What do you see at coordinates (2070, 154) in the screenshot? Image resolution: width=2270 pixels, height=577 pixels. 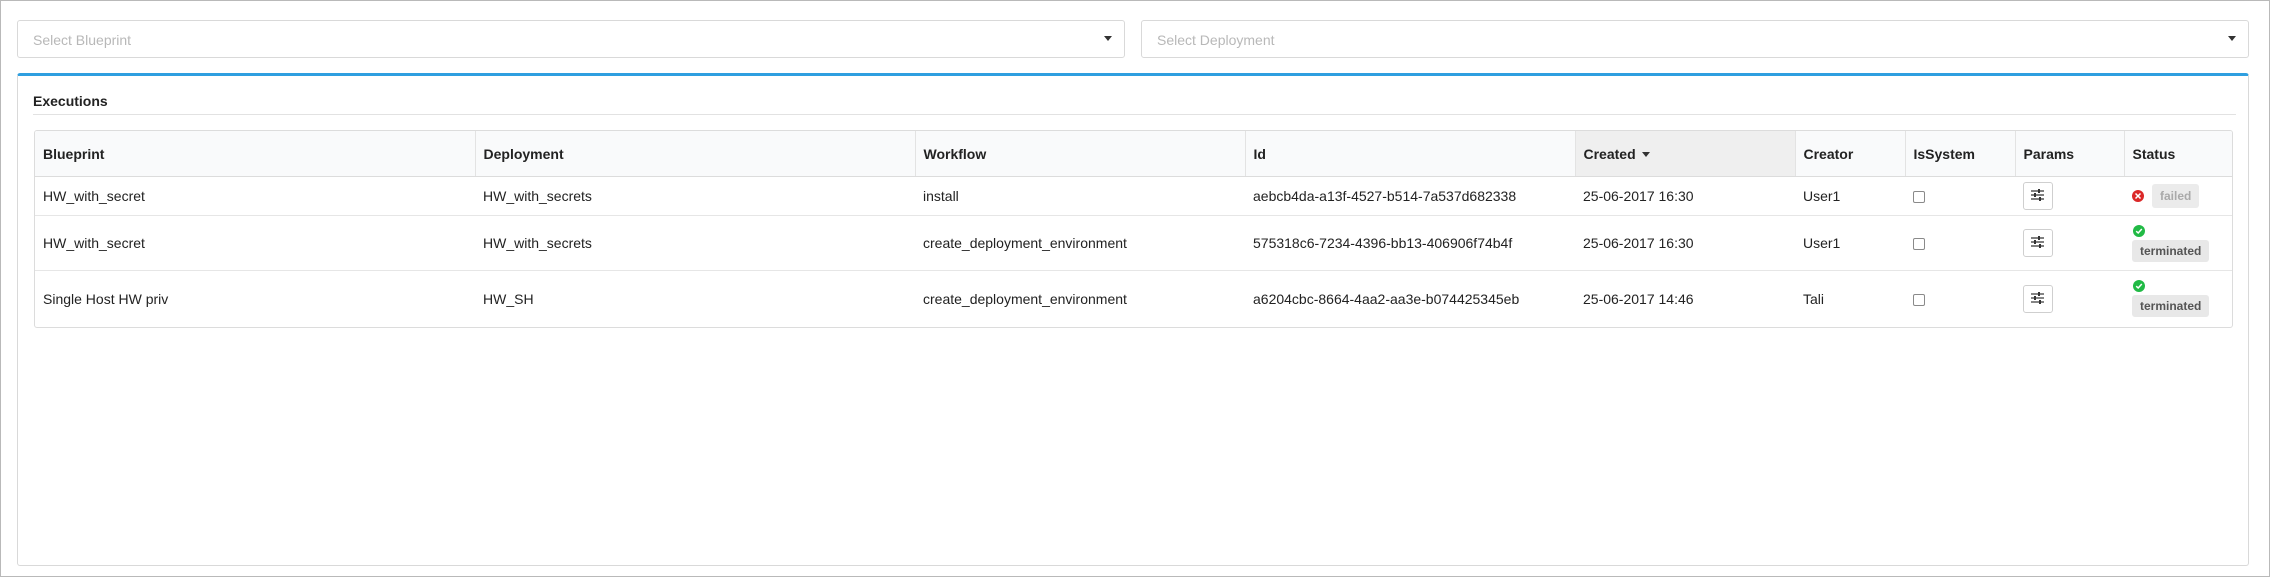 I see `column-header-params: Params` at bounding box center [2070, 154].